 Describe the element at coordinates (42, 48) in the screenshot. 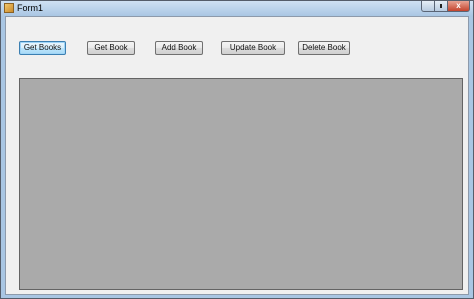

I see `get-books-button: Get Books` at that location.